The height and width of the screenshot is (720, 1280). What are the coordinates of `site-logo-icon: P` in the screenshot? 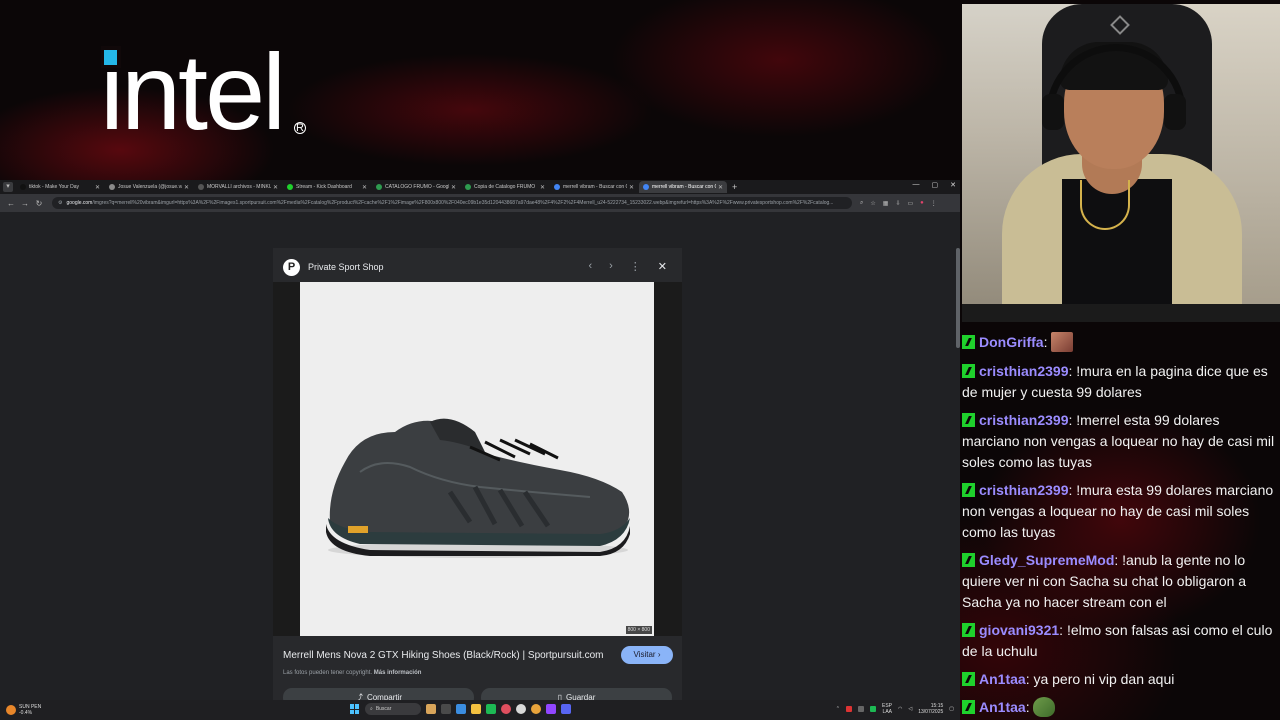 It's located at (291, 267).